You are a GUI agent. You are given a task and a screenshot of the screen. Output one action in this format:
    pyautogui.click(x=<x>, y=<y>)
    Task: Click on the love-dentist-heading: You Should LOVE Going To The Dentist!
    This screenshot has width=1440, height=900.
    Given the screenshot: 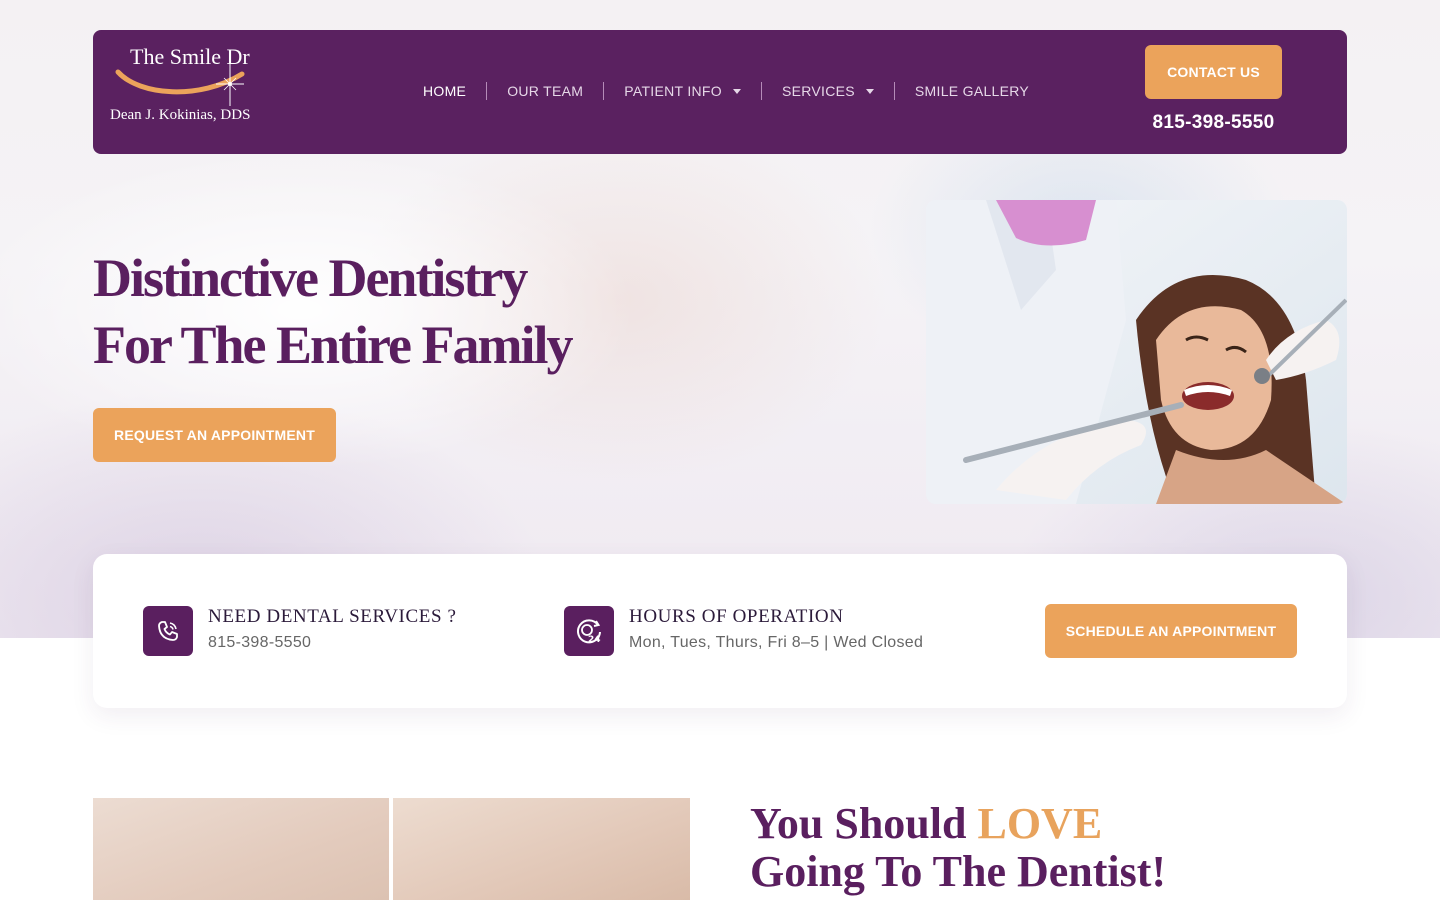 What is the action you would take?
    pyautogui.click(x=1050, y=848)
    